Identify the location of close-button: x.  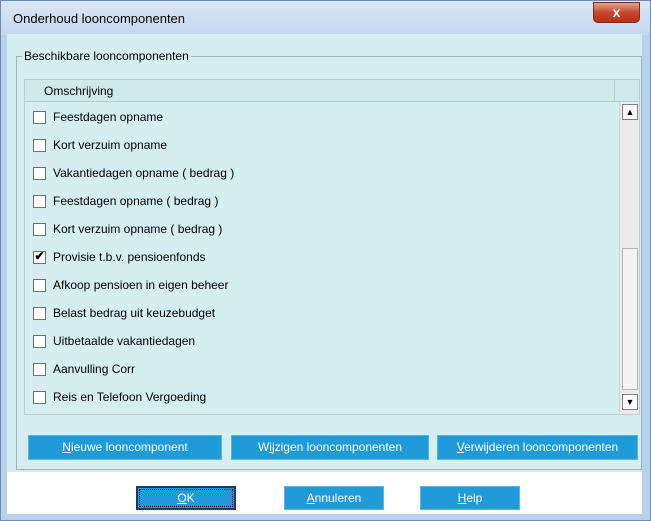
(616, 12).